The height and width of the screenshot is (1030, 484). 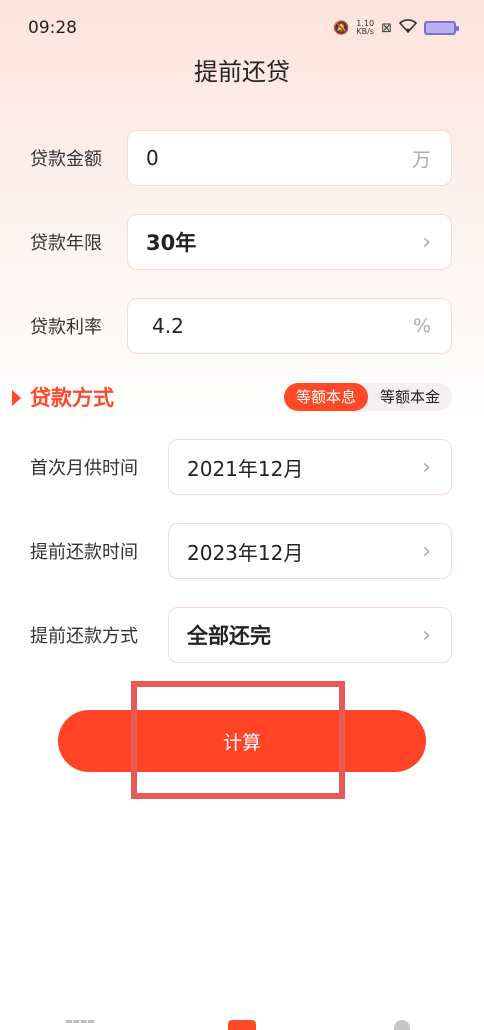 I want to click on loan-amount-unit: 万, so click(x=421, y=159).